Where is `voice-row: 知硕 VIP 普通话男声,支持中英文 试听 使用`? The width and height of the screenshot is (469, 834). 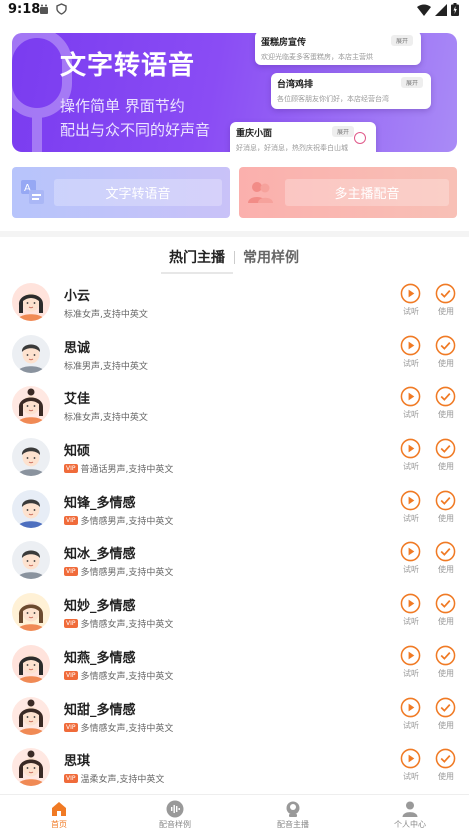 voice-row: 知硕 VIP 普通话男声,支持中英文 试听 使用 is located at coordinates (234, 458).